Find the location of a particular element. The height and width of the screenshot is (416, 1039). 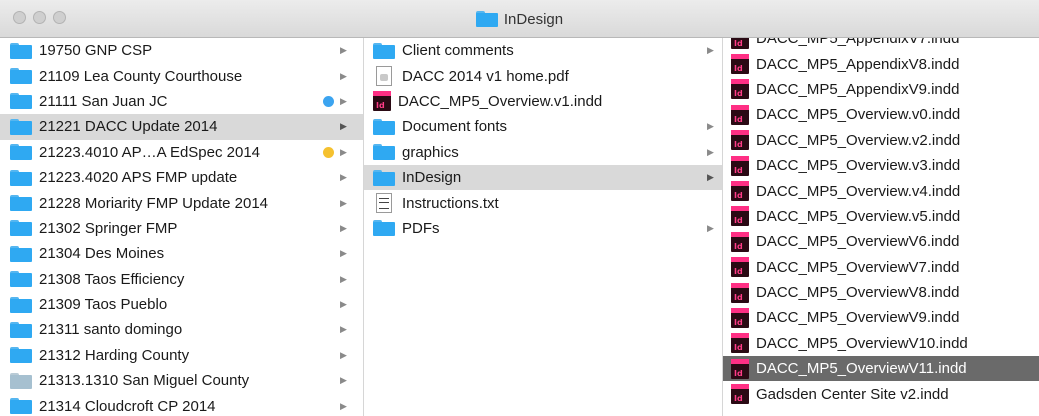

item-label: DACC_MP5_Overview.v3.indd is located at coordinates (858, 166).